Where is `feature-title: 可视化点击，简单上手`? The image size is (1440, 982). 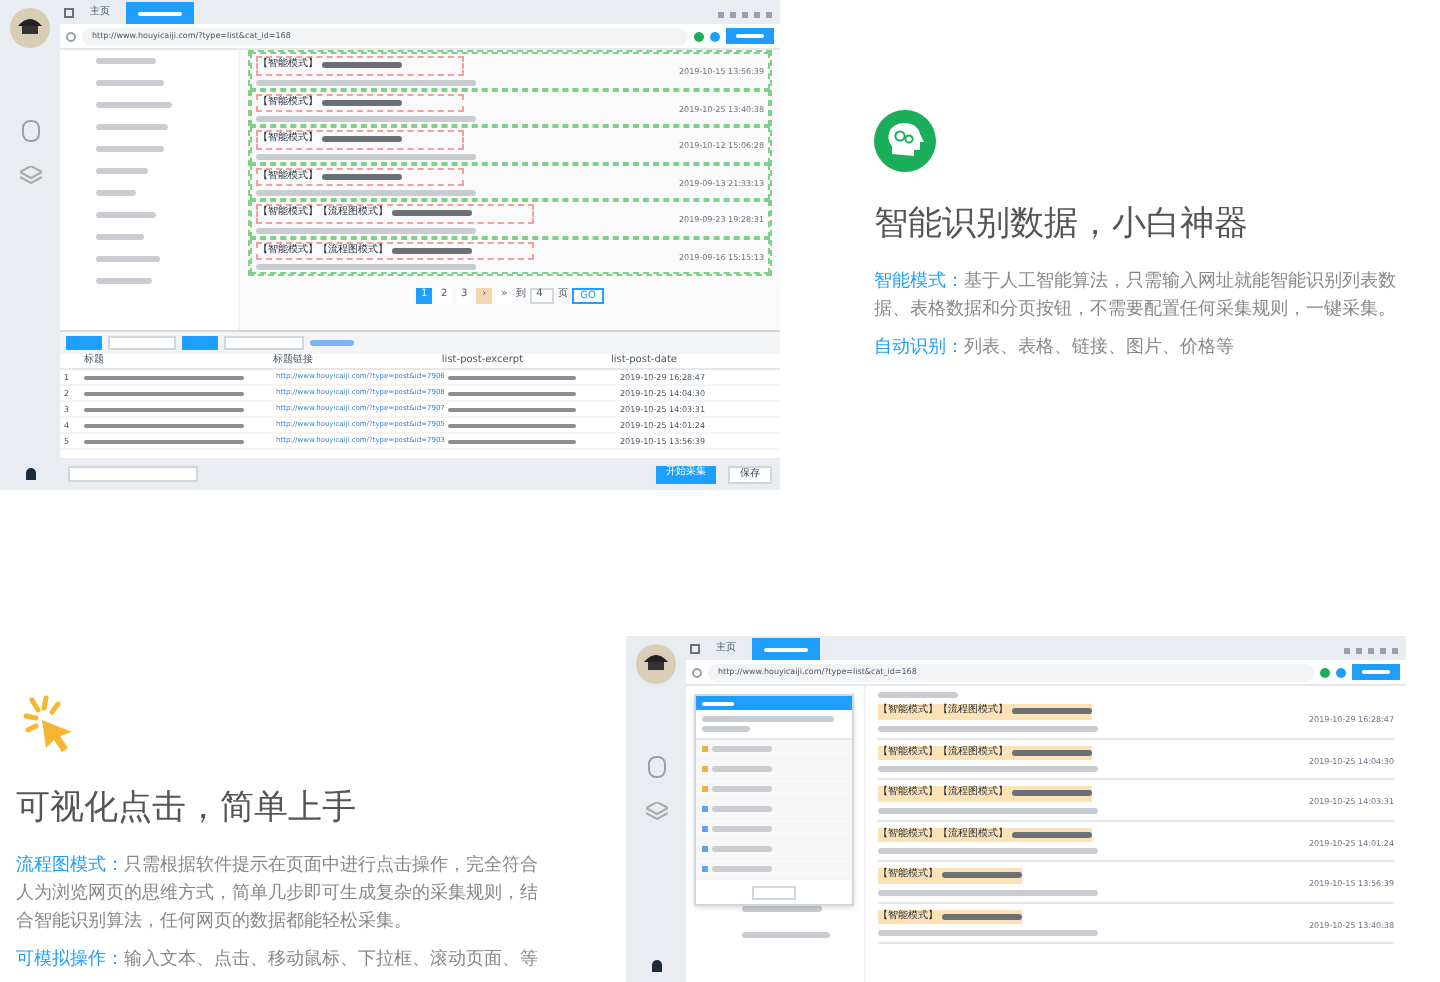 feature-title: 可视化点击，简单上手 is located at coordinates (187, 809).